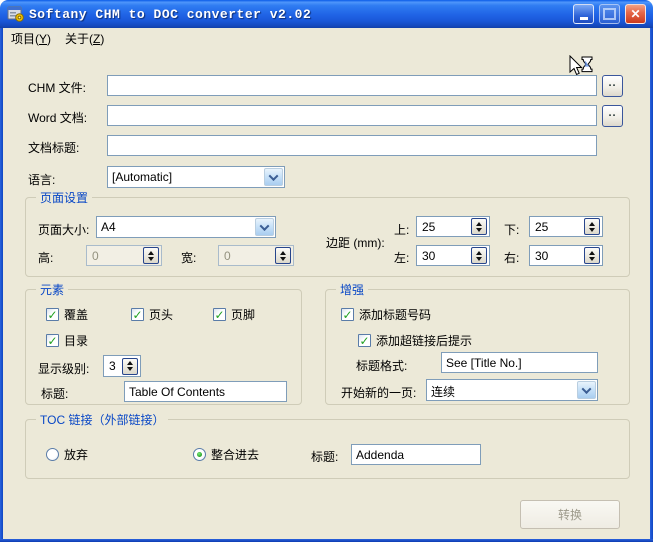  Describe the element at coordinates (42, 180) in the screenshot. I see `language-label: 语言:` at that location.